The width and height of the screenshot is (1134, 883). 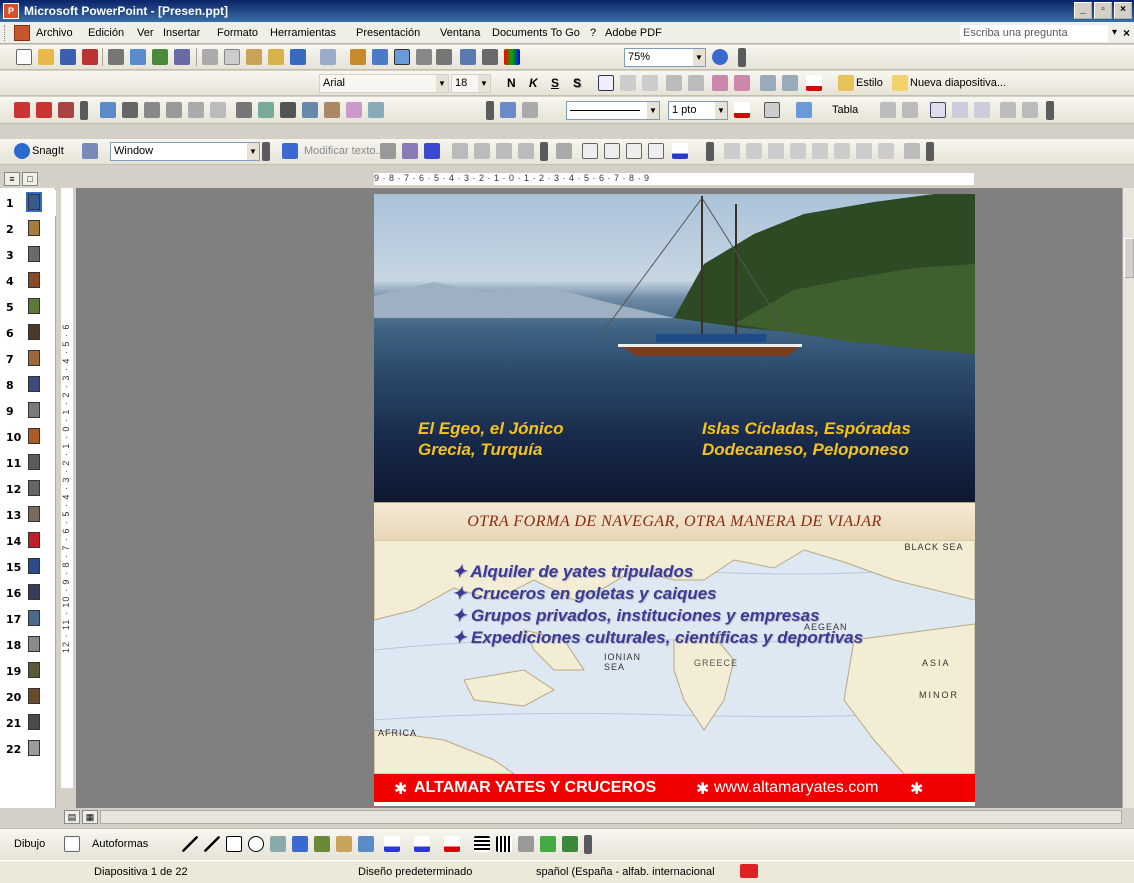 What do you see at coordinates (742, 83) in the screenshot?
I see `decrease-font-size-icon` at bounding box center [742, 83].